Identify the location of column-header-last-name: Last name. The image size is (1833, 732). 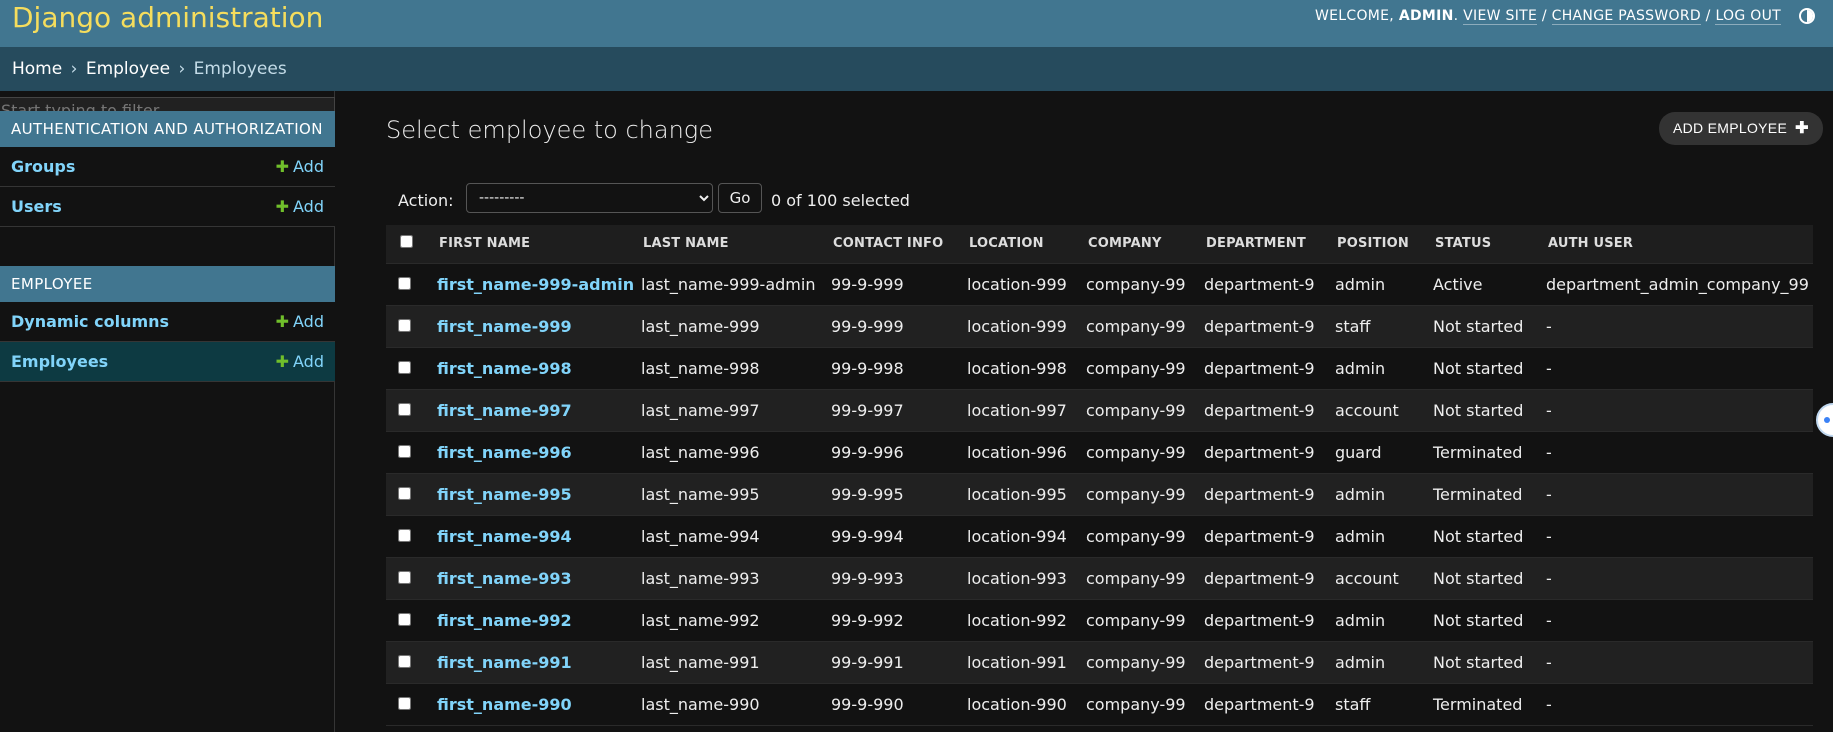
(731, 244).